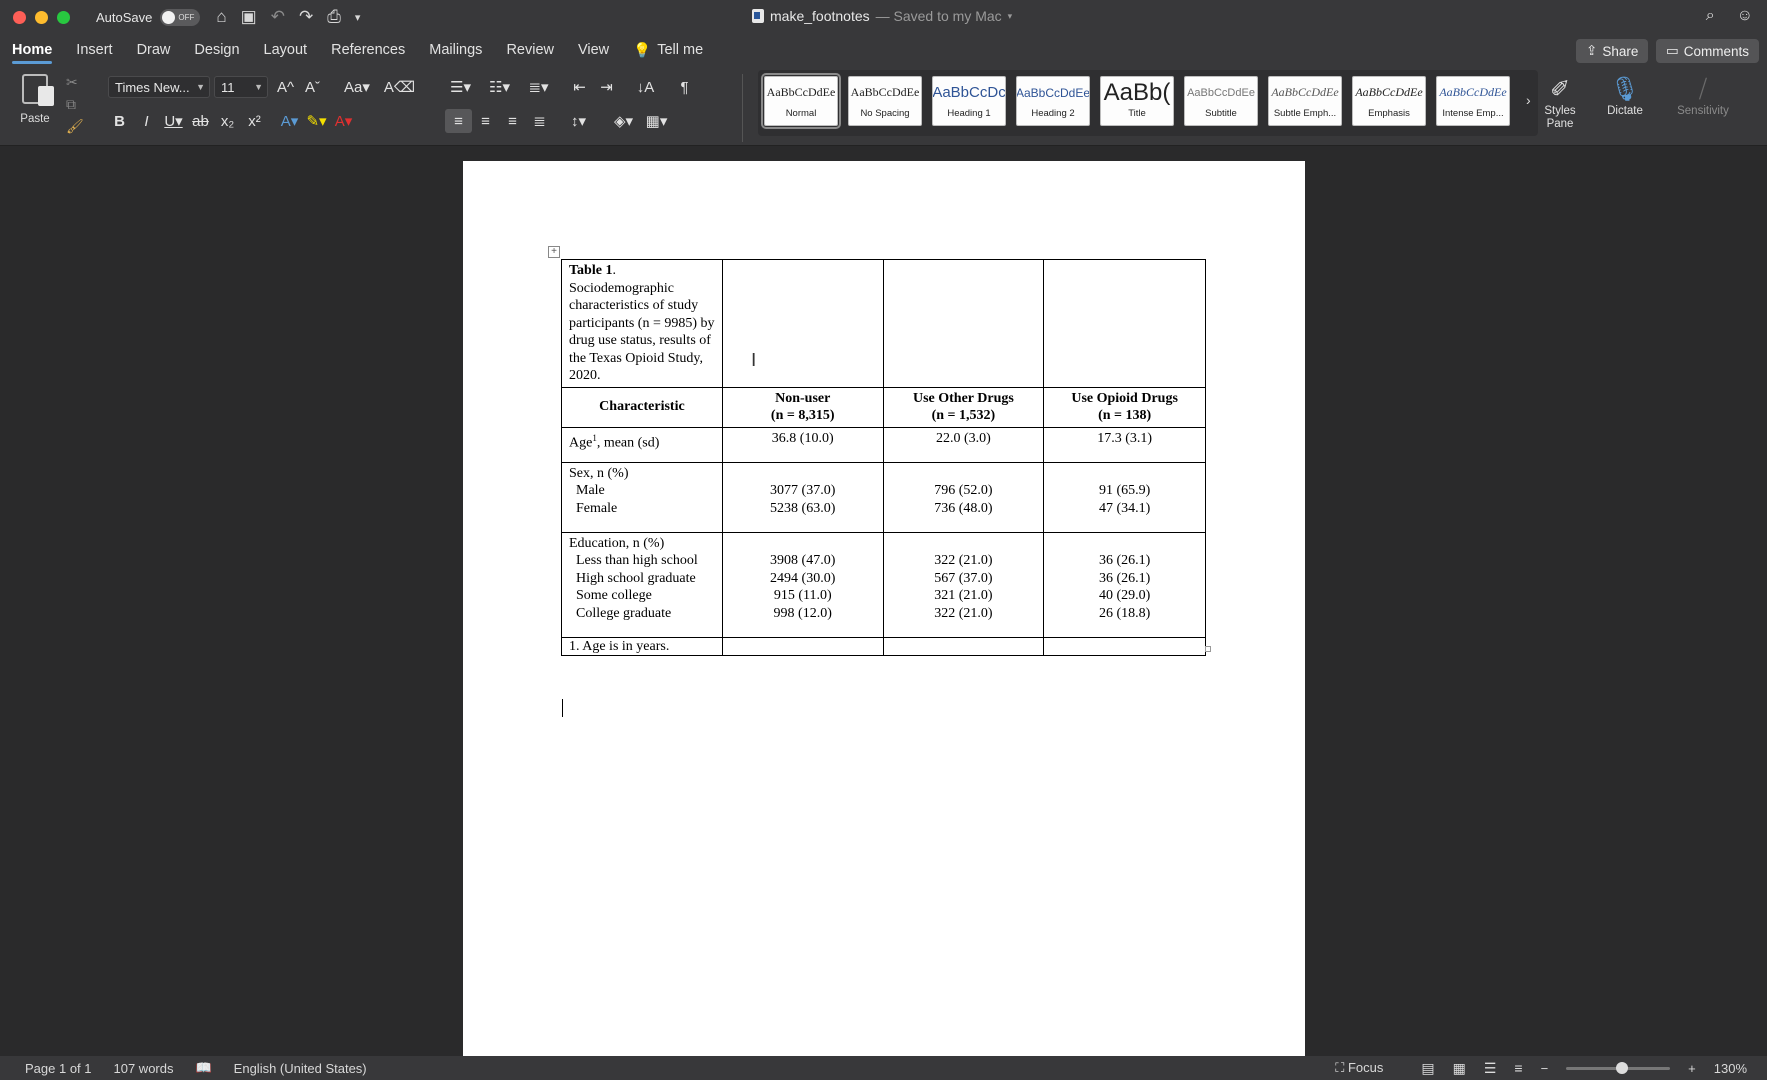 This screenshot has width=1767, height=1080. I want to click on header-use-other-drugs: Use Other Drugs (n = 1,532), so click(963, 407).